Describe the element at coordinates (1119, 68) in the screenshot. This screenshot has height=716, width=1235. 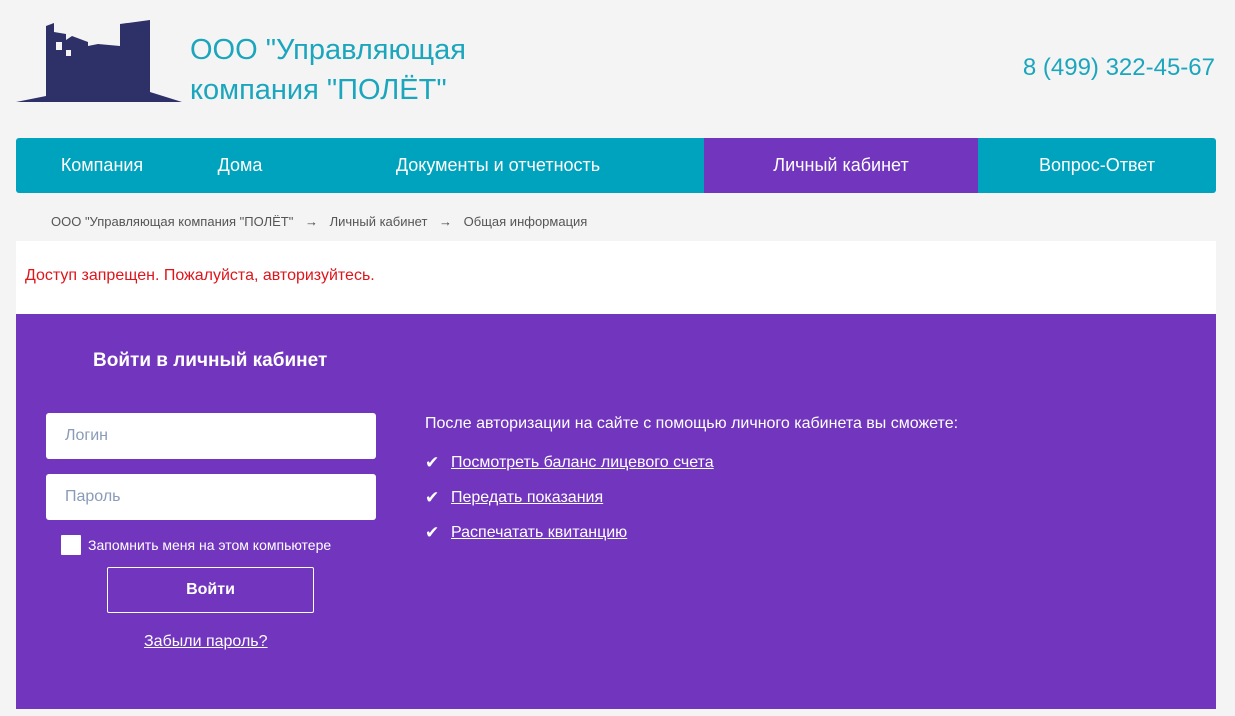
I see `phone-number: 8 (499) 322-45-67` at that location.